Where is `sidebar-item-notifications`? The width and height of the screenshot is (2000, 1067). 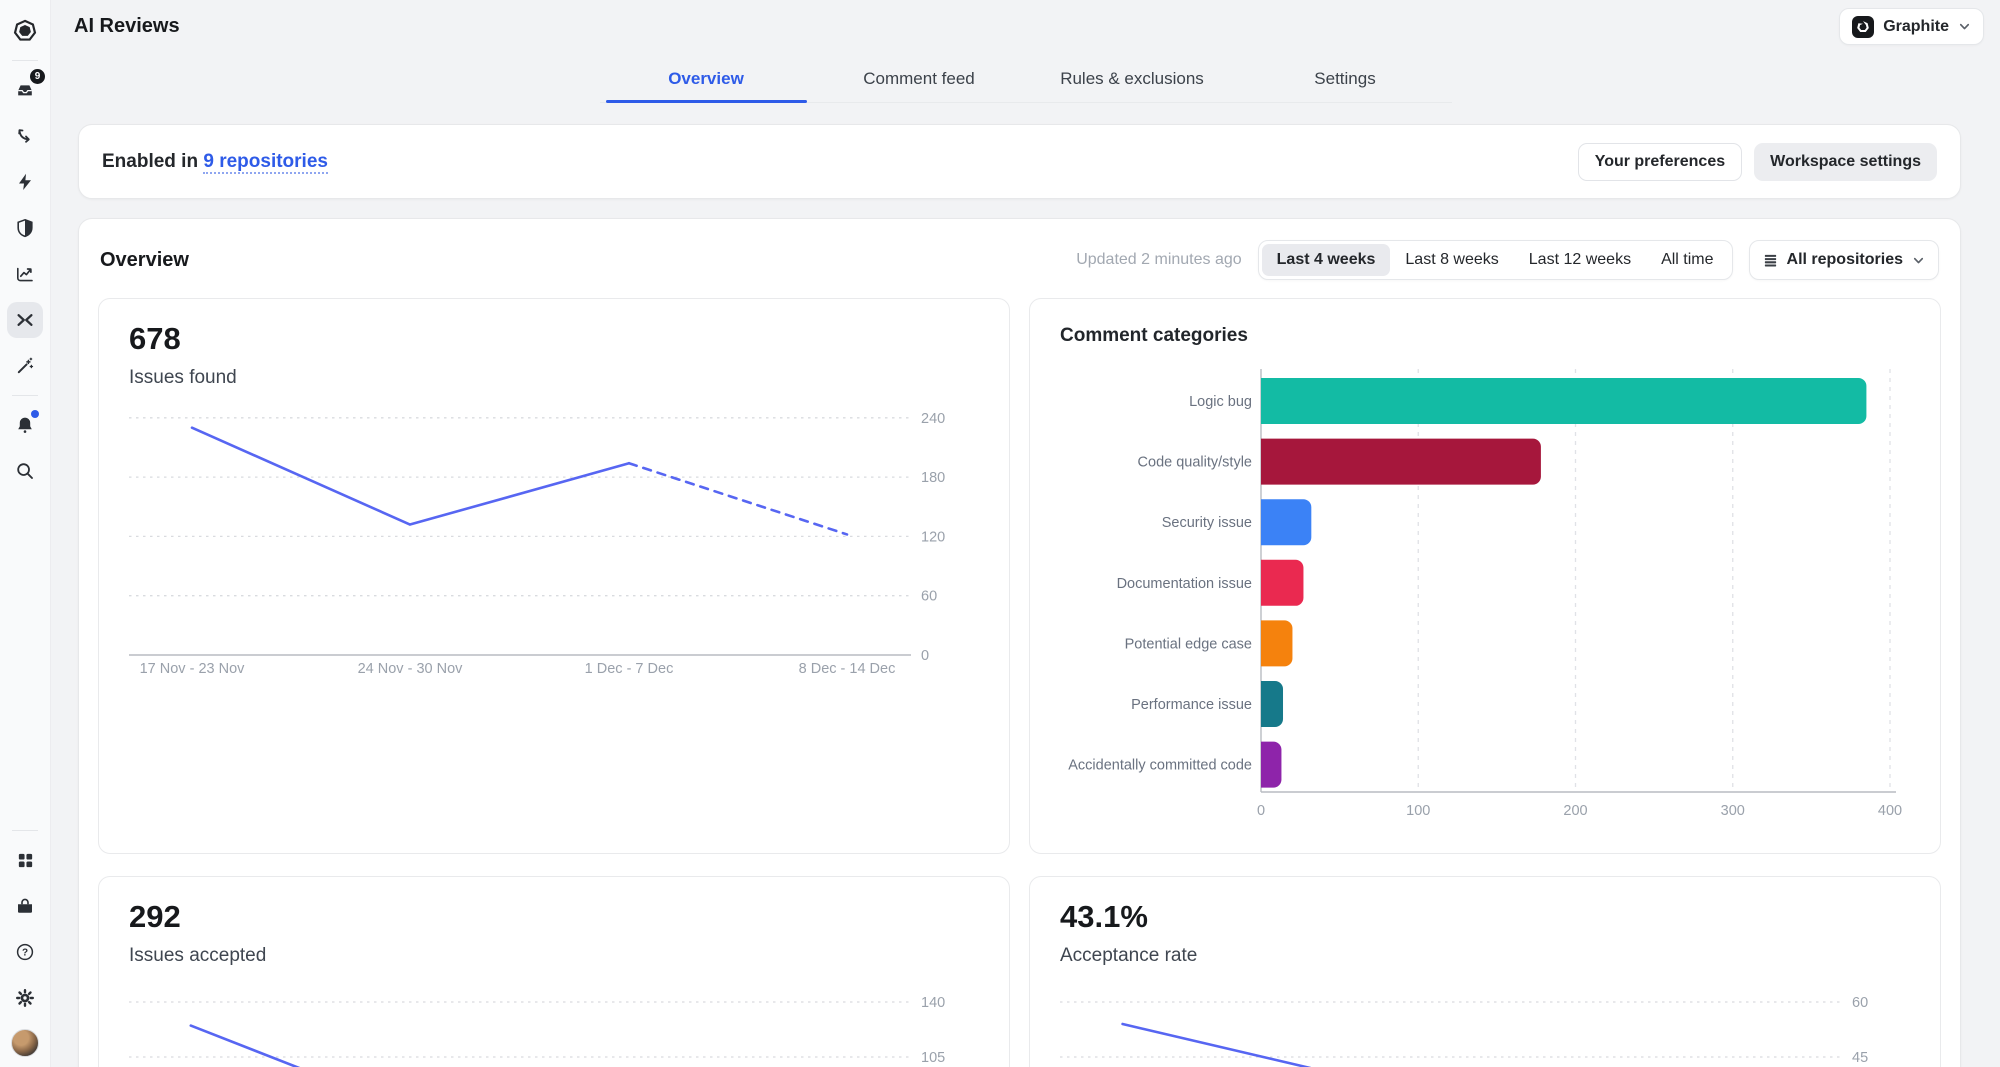
sidebar-item-notifications is located at coordinates (25, 425).